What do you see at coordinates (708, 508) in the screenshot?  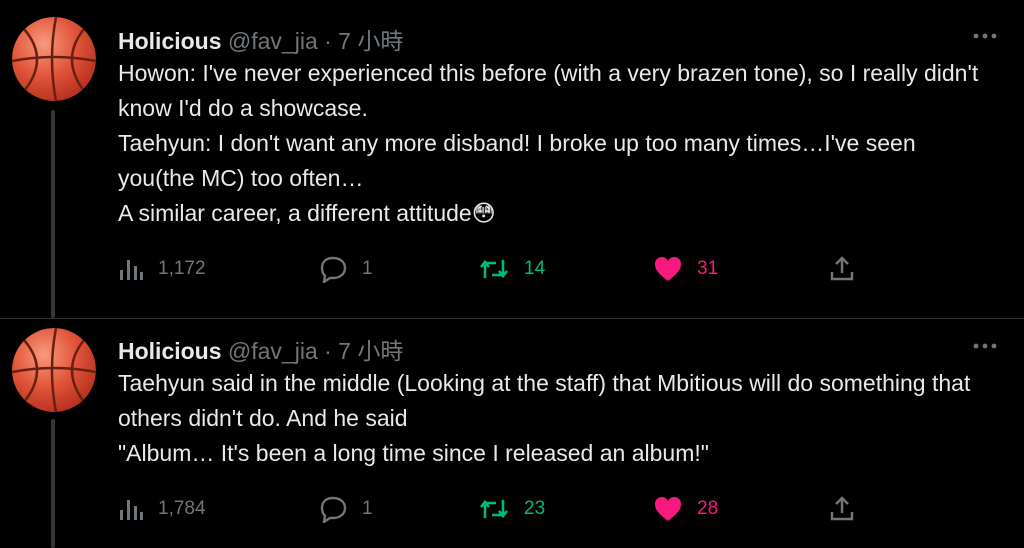 I see `like-count: 28` at bounding box center [708, 508].